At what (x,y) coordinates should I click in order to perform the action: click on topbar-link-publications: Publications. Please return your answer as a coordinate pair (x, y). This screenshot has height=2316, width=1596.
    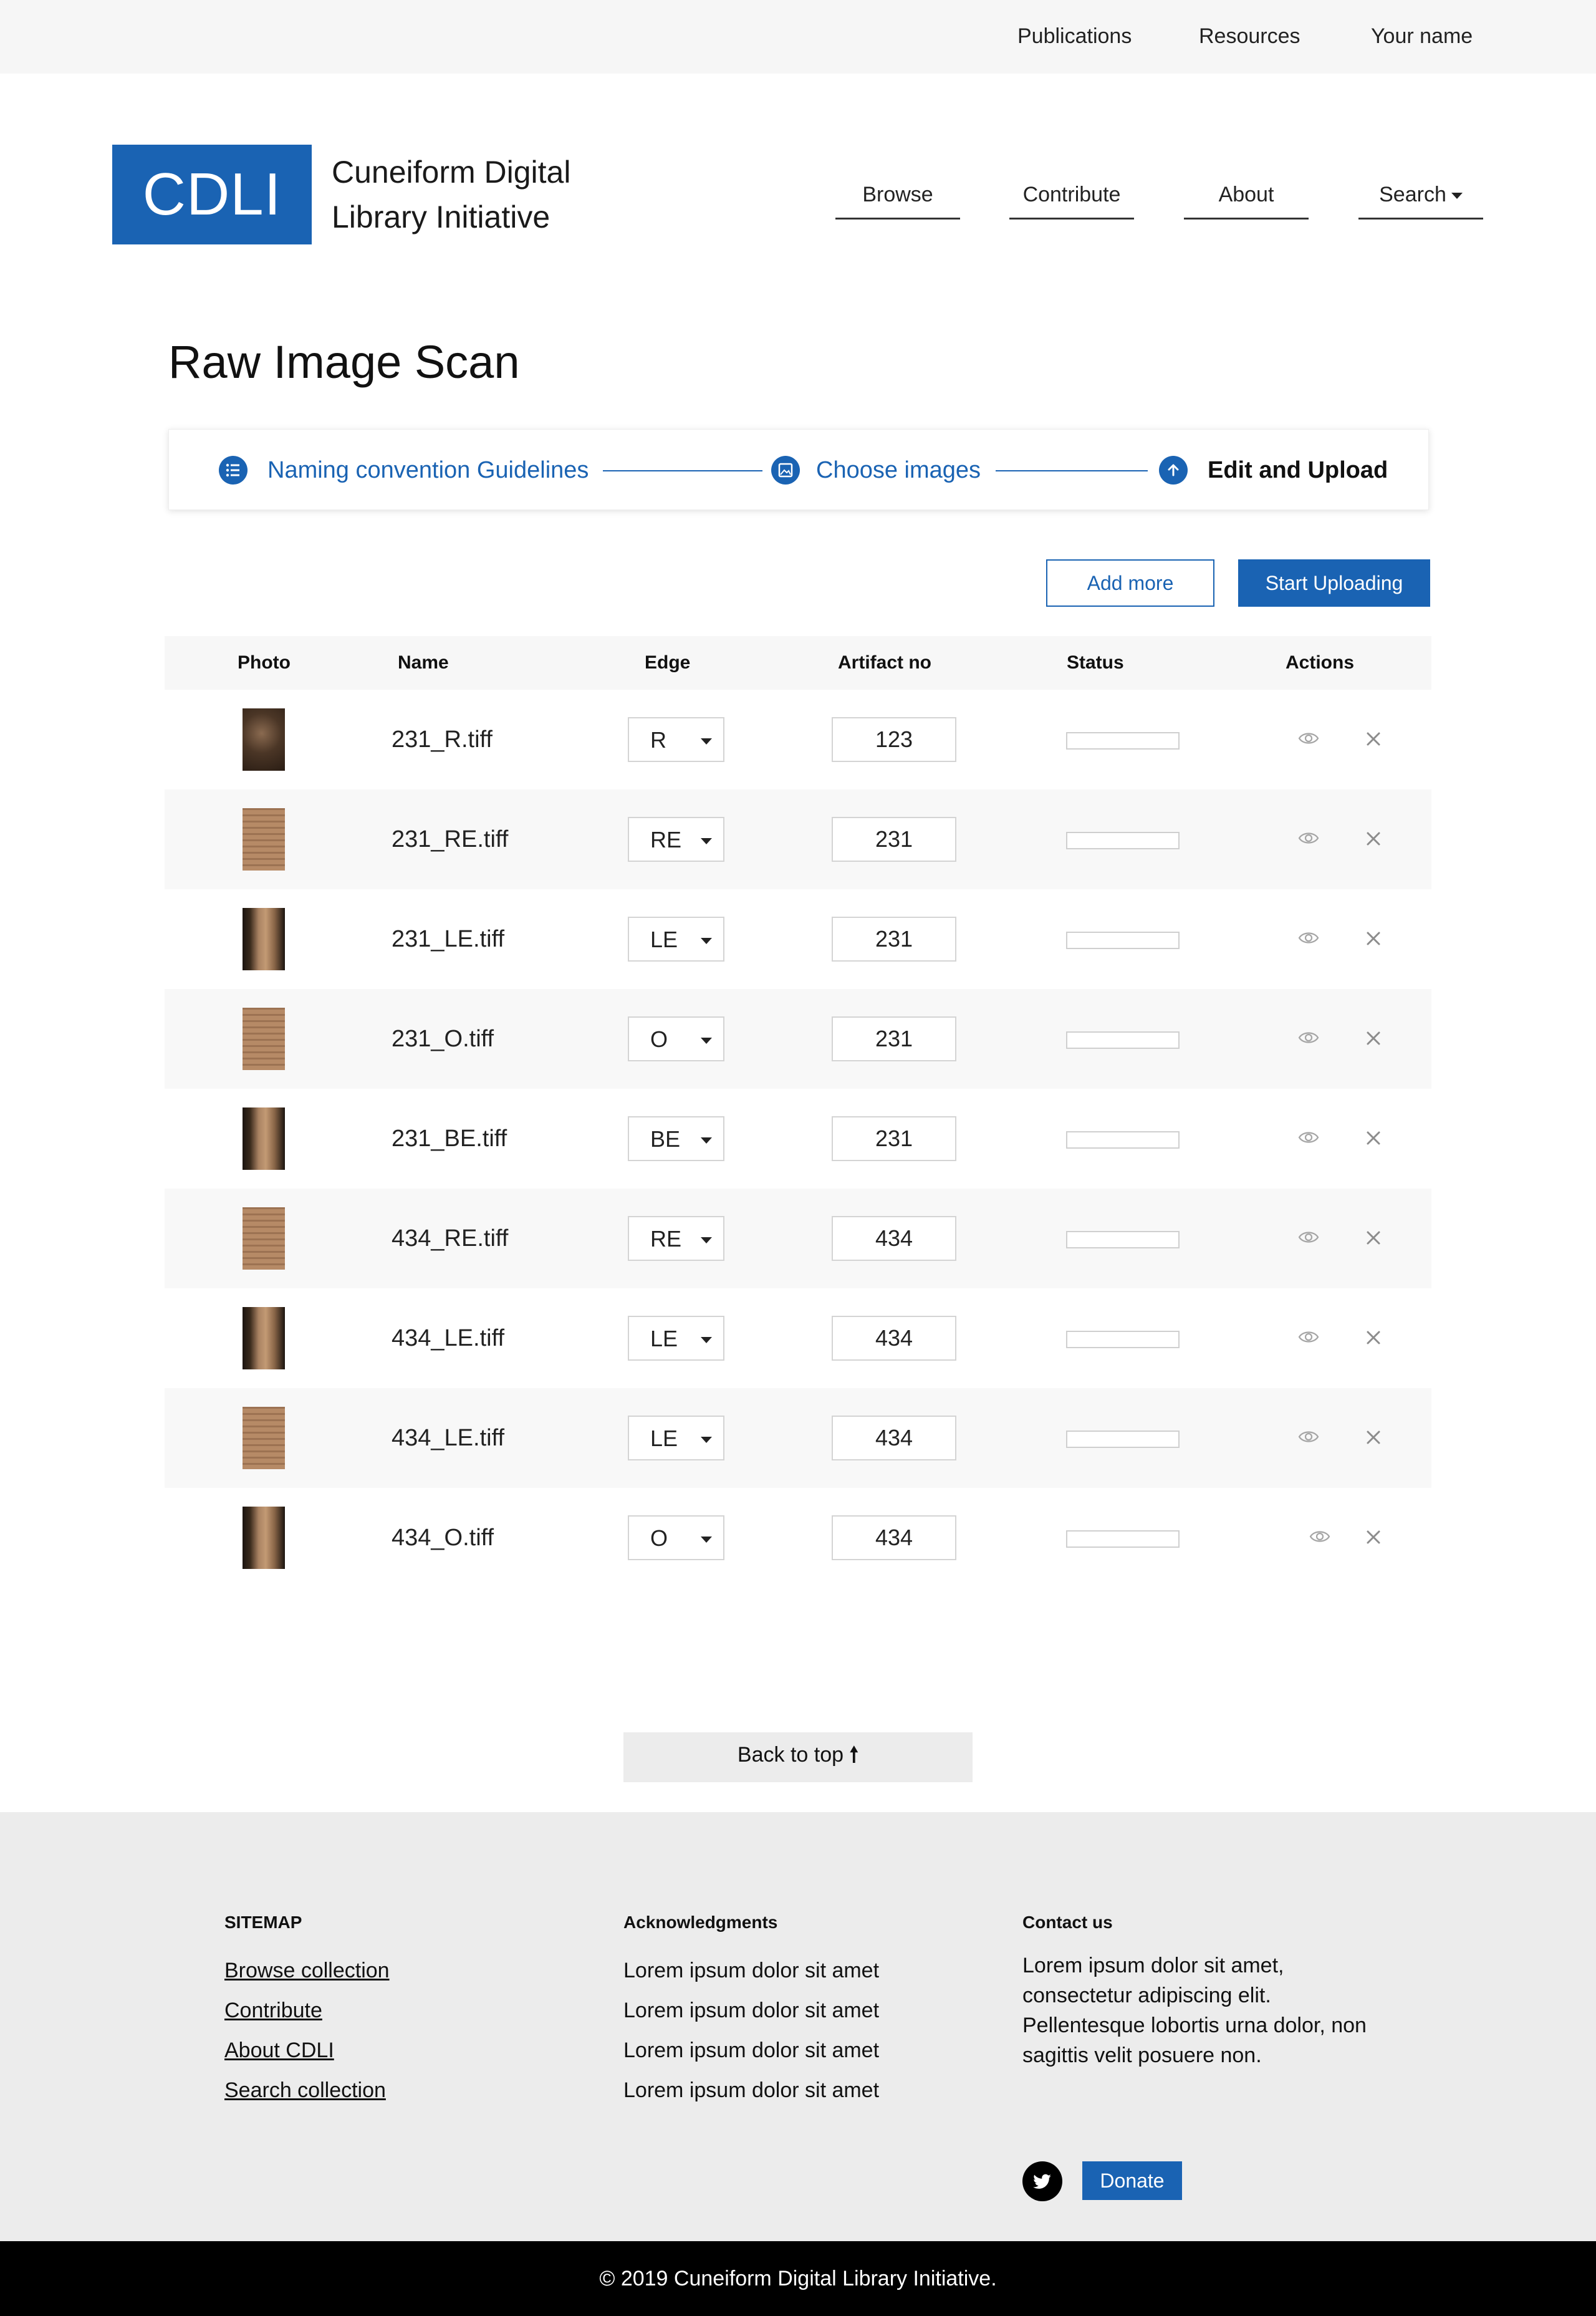
    Looking at the image, I should click on (1074, 36).